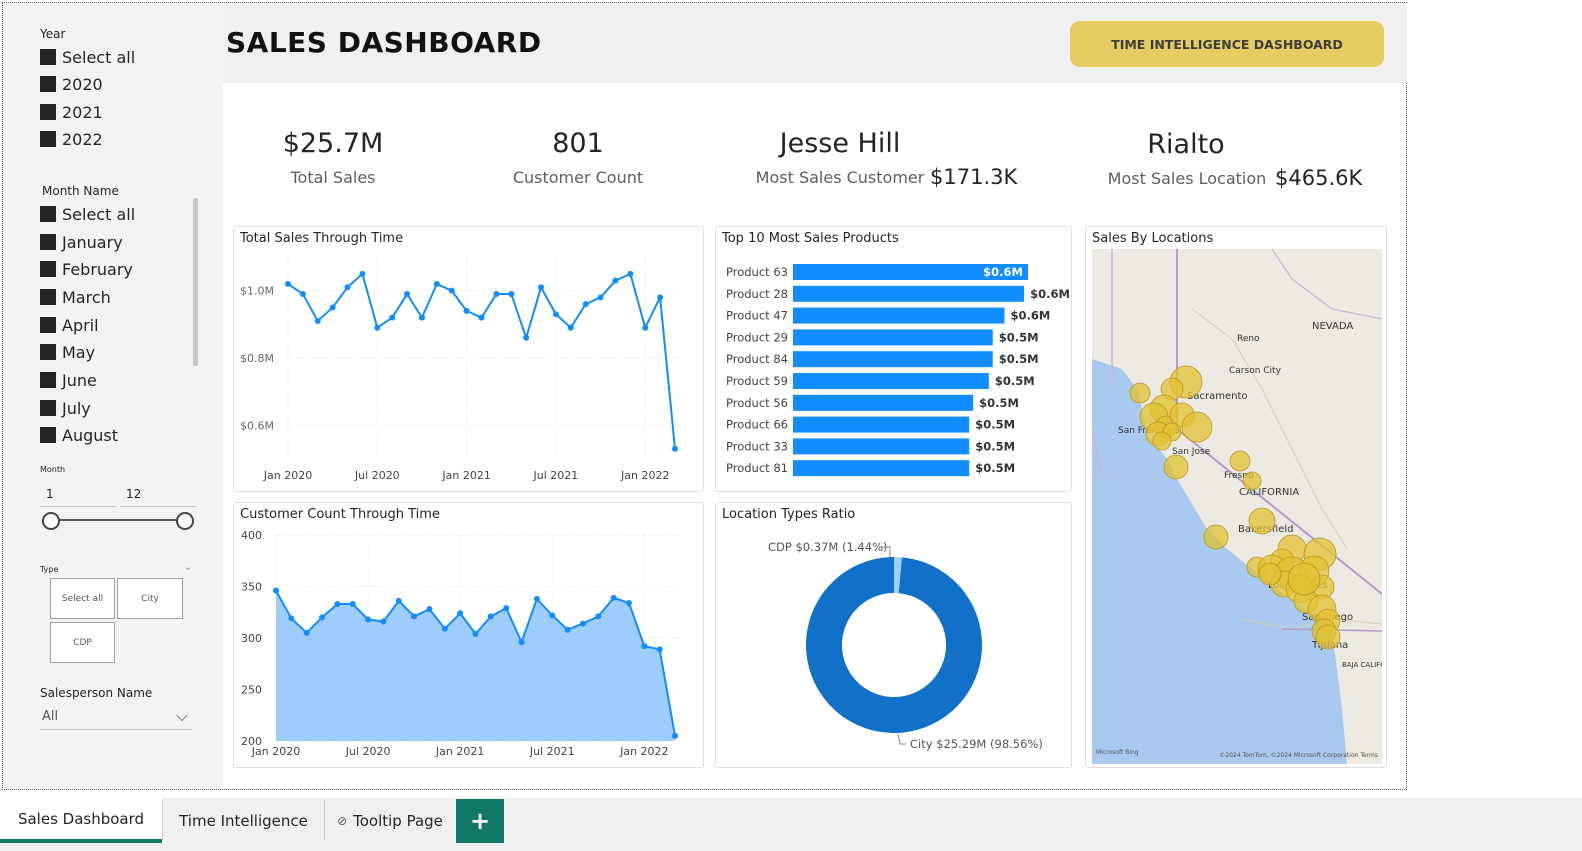 The width and height of the screenshot is (1582, 851). I want to click on month-option-select-all: Select all, so click(87, 214).